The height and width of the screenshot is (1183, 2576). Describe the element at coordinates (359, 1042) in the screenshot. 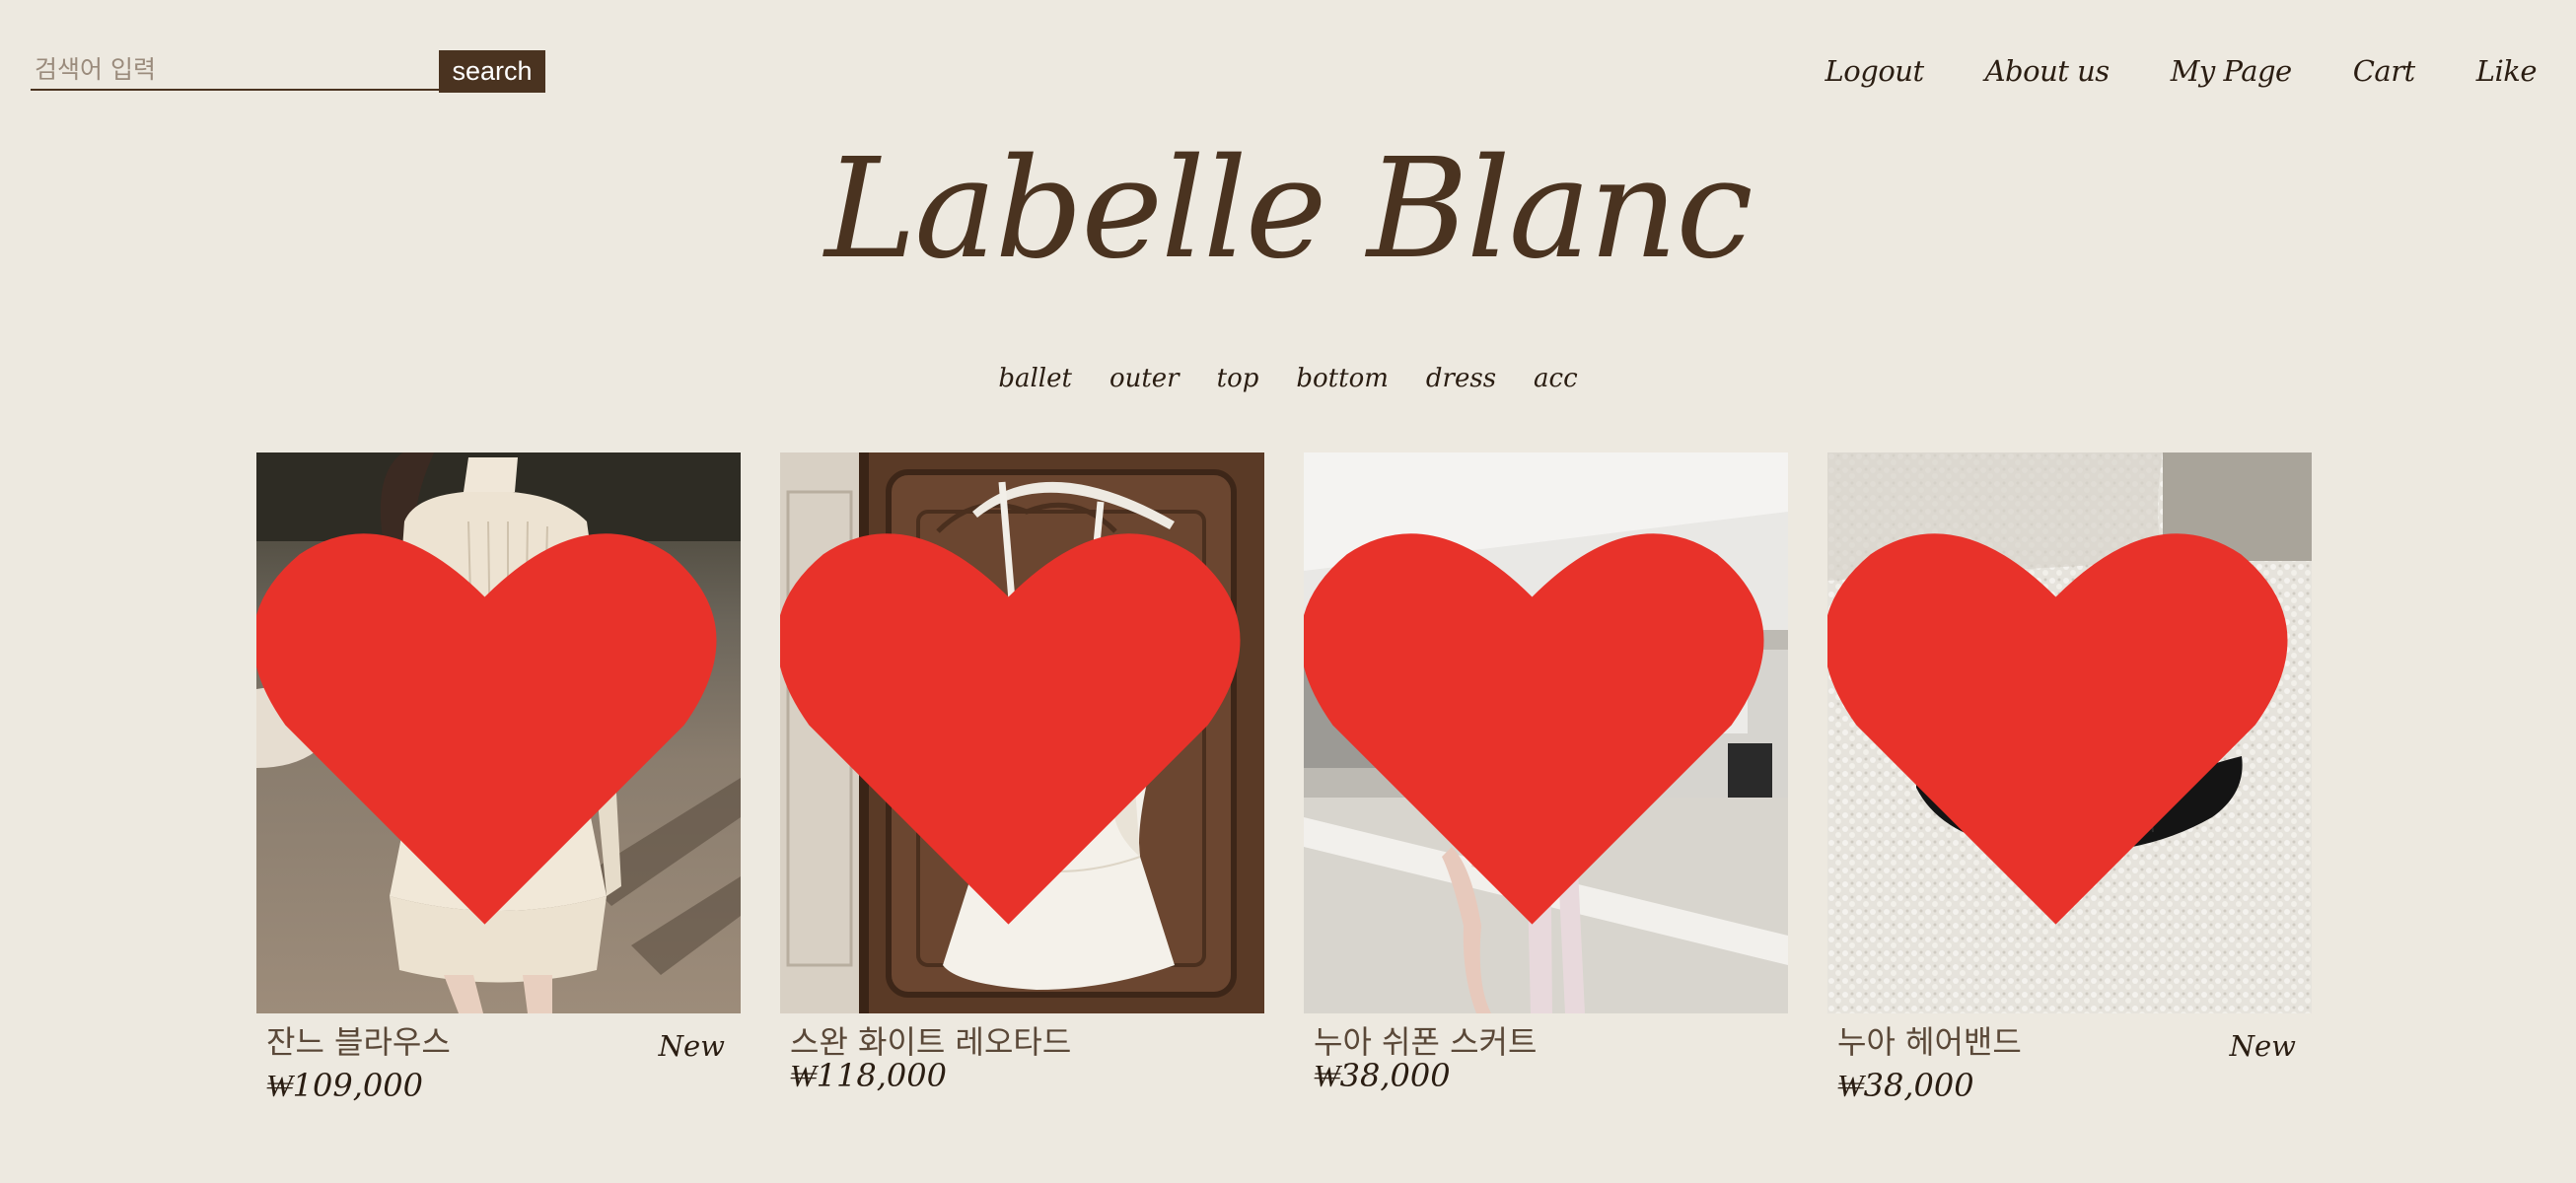

I see `product-name: 잔느 블라우스` at that location.